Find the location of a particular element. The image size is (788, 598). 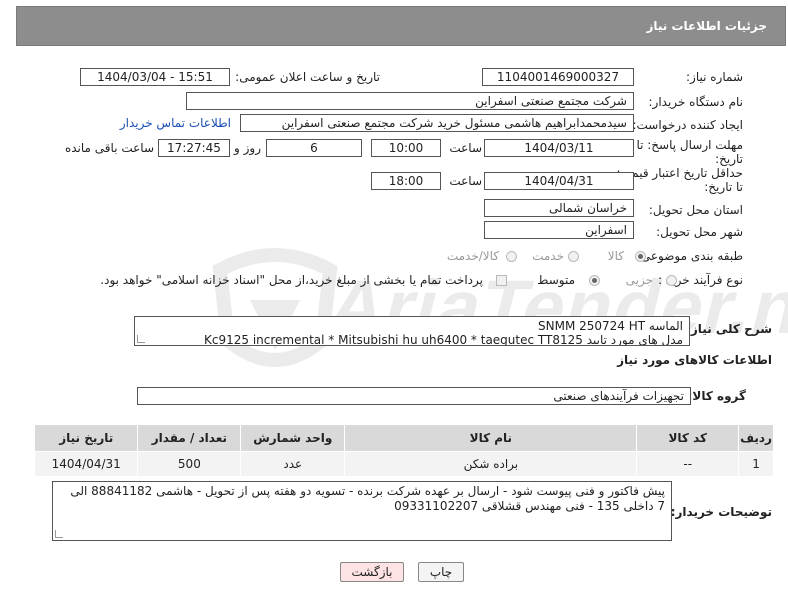

need-number-label: شماره نیاز: is located at coordinates (714, 77).